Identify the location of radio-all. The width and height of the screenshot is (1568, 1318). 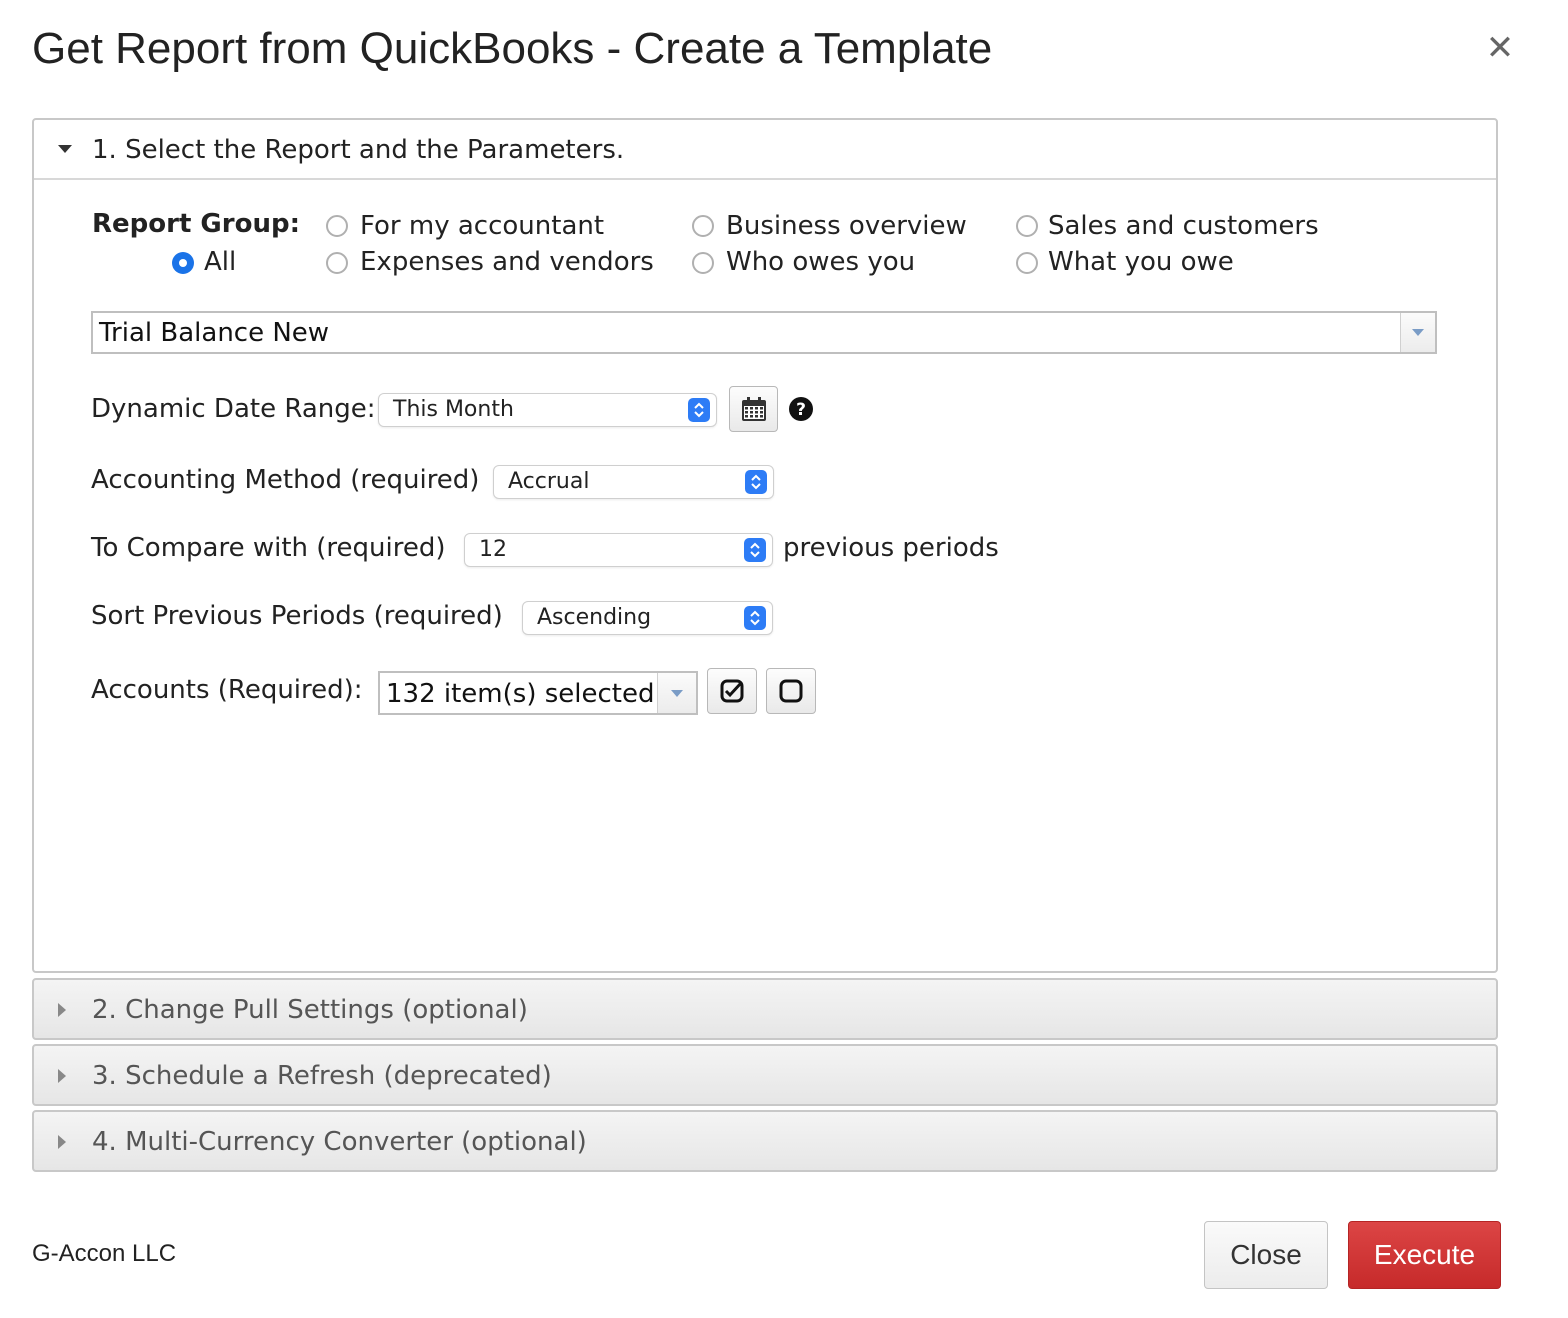
(183, 263).